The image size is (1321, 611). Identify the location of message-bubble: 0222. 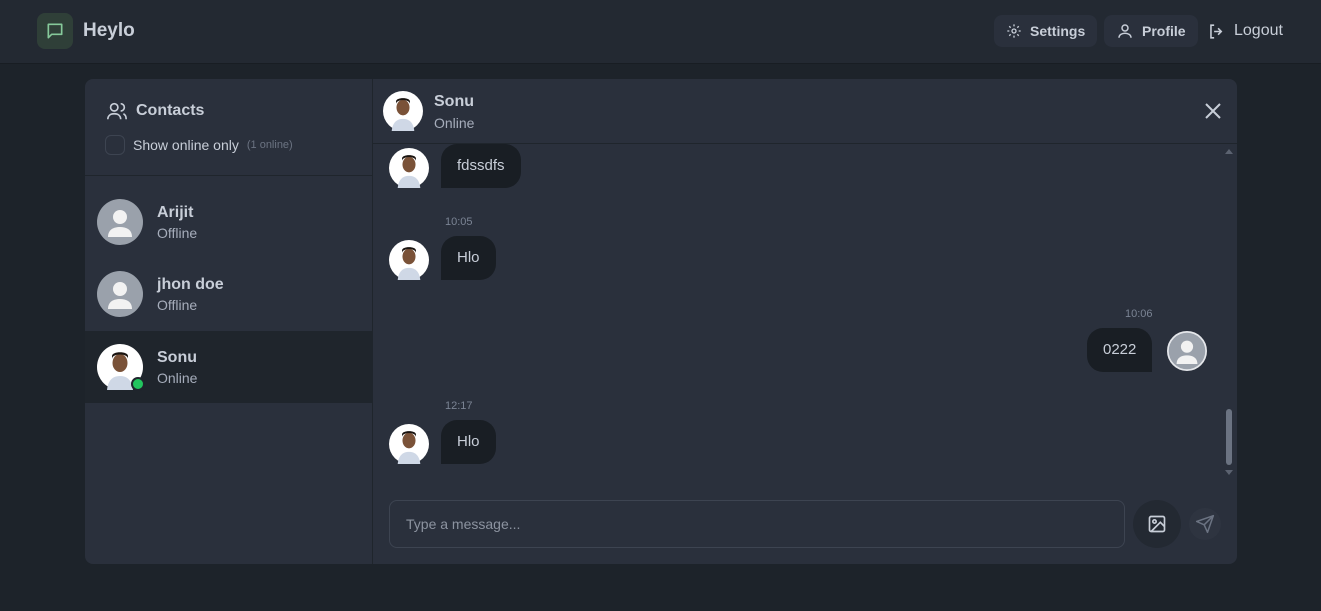
(1120, 350).